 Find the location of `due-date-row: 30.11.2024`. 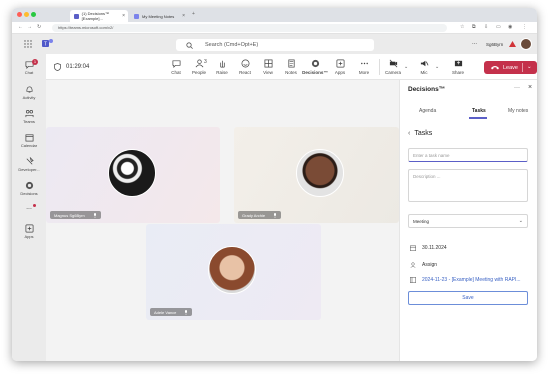

due-date-row: 30.11.2024 is located at coordinates (428, 248).